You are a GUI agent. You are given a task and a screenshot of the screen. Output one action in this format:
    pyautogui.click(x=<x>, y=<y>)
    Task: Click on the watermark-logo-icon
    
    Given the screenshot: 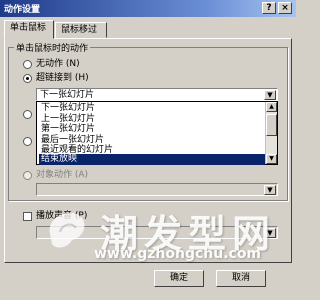 What is the action you would take?
    pyautogui.click(x=67, y=230)
    